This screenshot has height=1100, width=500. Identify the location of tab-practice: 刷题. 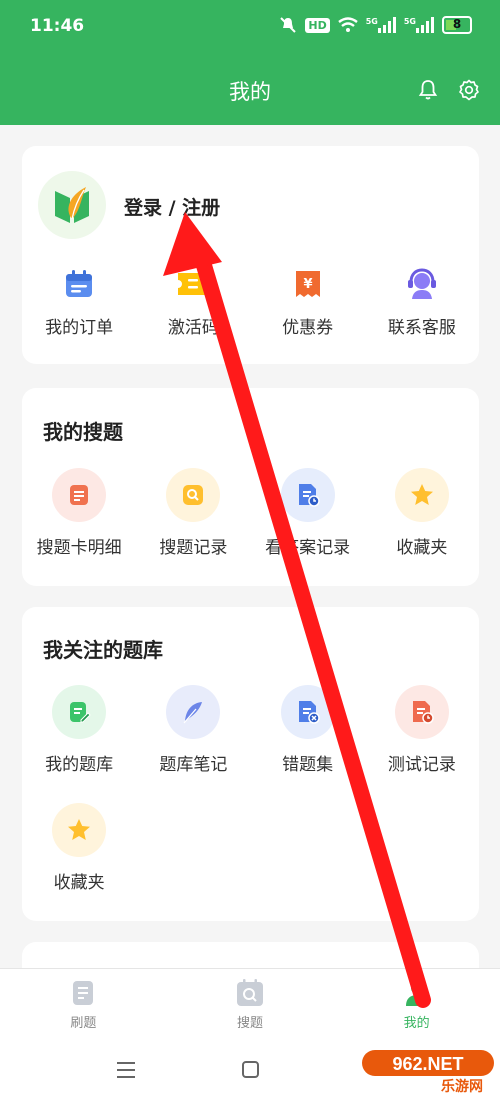
(83, 1004).